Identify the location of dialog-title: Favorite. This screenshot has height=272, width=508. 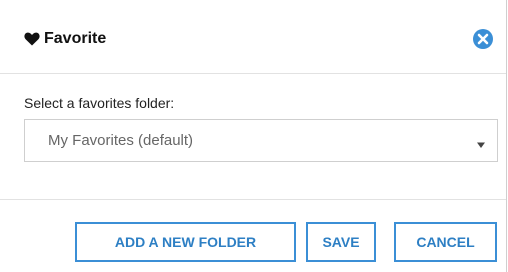
(75, 38).